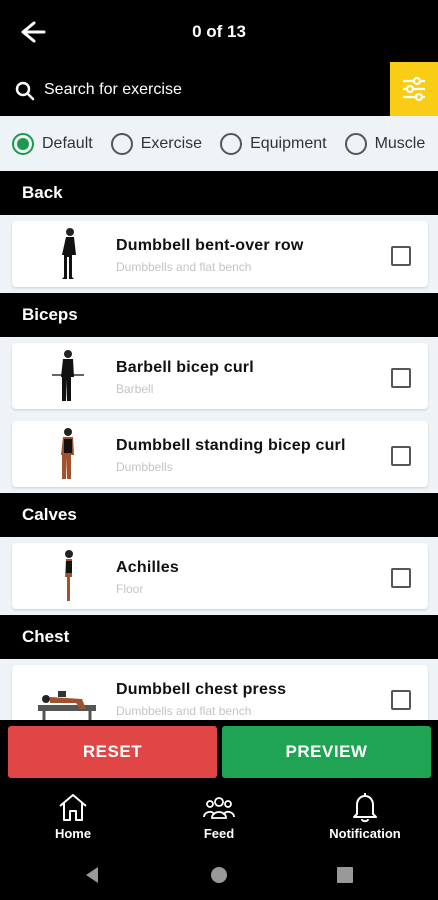 This screenshot has height=900, width=438. I want to click on action-bar: RESET PREVIEW, so click(219, 752).